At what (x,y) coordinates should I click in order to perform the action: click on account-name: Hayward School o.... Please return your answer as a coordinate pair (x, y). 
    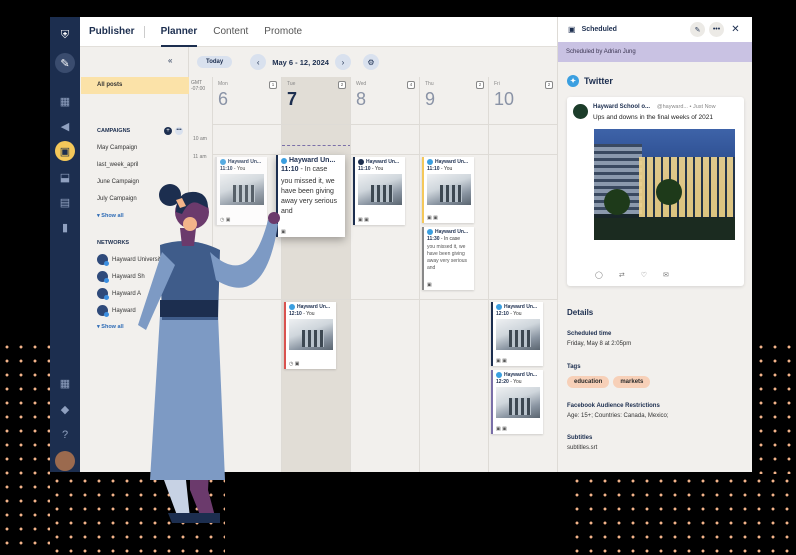
    Looking at the image, I should click on (622, 107).